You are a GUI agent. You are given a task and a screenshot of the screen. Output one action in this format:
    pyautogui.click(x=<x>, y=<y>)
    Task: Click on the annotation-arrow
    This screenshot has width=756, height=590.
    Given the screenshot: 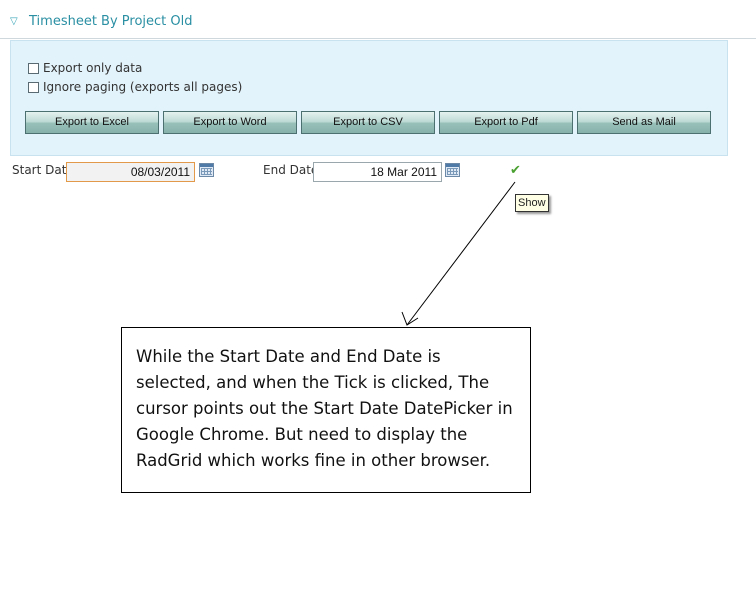 What is the action you would take?
    pyautogui.click(x=458, y=253)
    